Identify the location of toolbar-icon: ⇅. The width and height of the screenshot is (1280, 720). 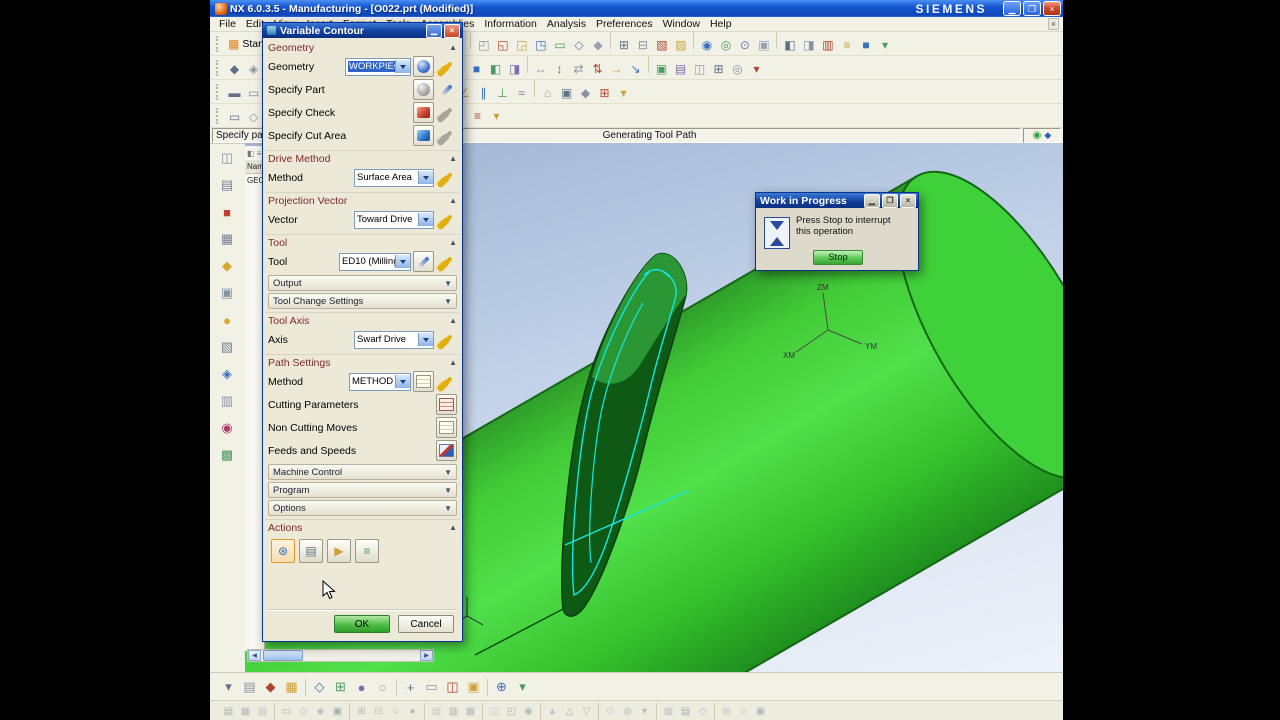
(597, 69).